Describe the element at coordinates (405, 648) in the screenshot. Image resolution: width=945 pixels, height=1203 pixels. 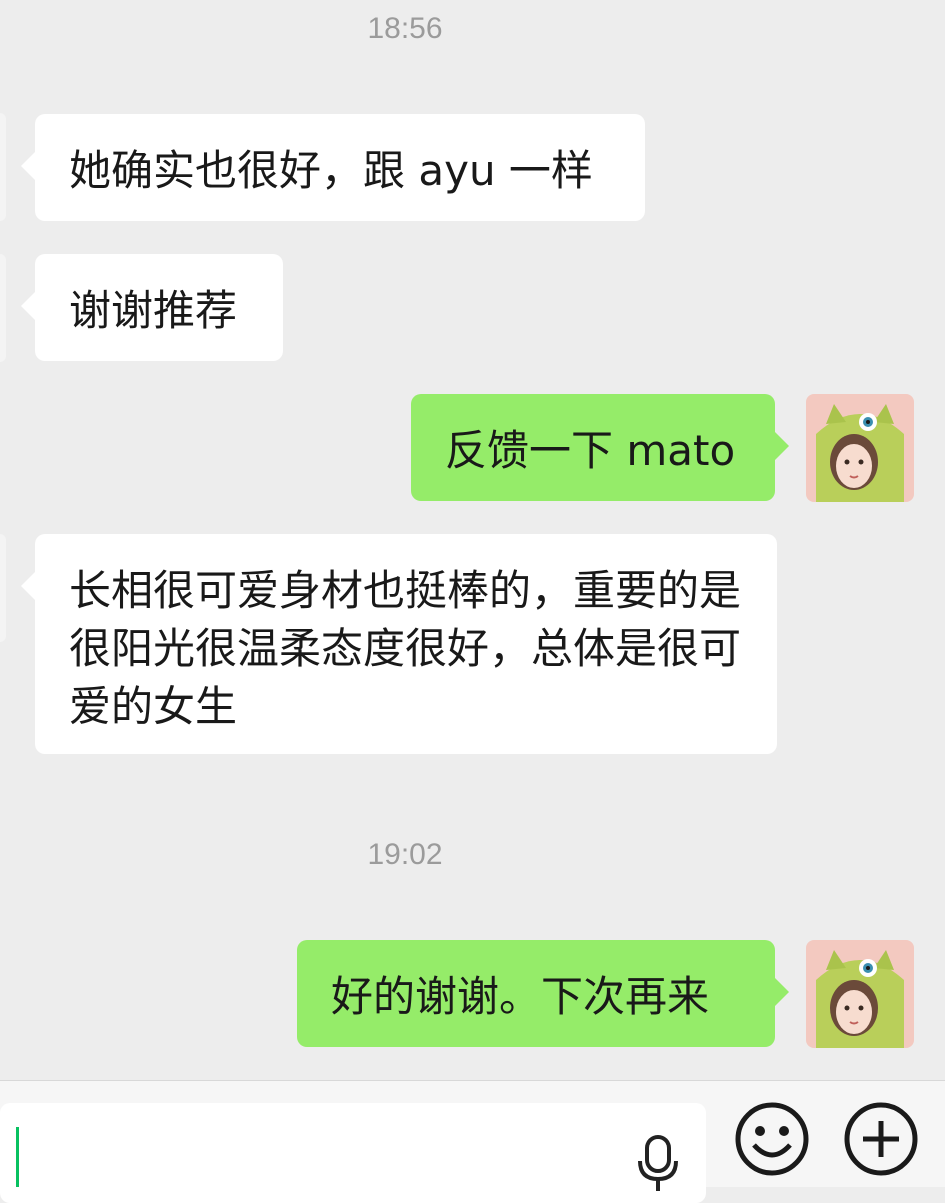
I see `message-text: 长相很可爱身材也挺棒的，重要的是很阳光很温柔态度很好，总体是很可爱的女生` at that location.